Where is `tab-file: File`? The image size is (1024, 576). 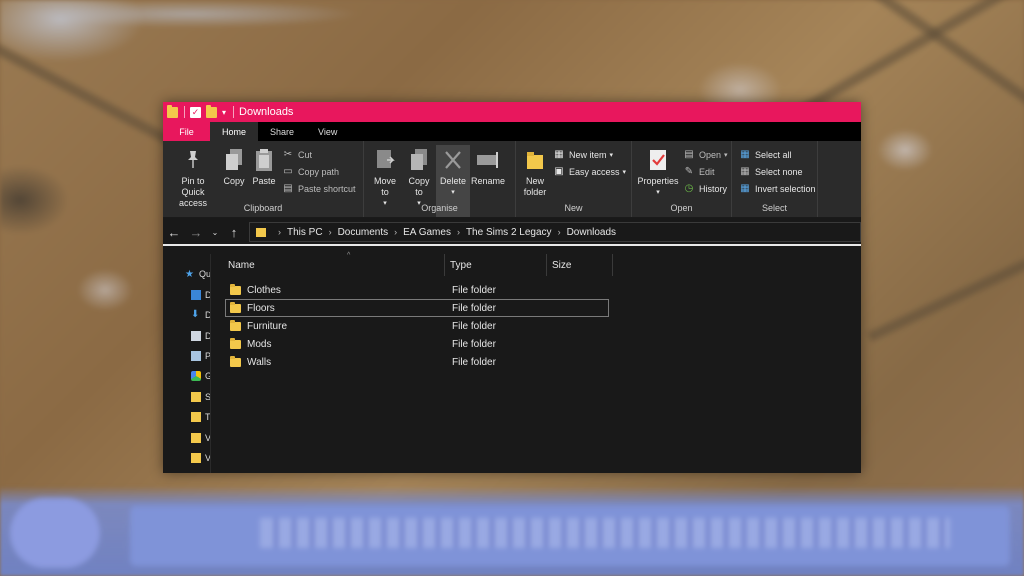
tab-file: File is located at coordinates (186, 131).